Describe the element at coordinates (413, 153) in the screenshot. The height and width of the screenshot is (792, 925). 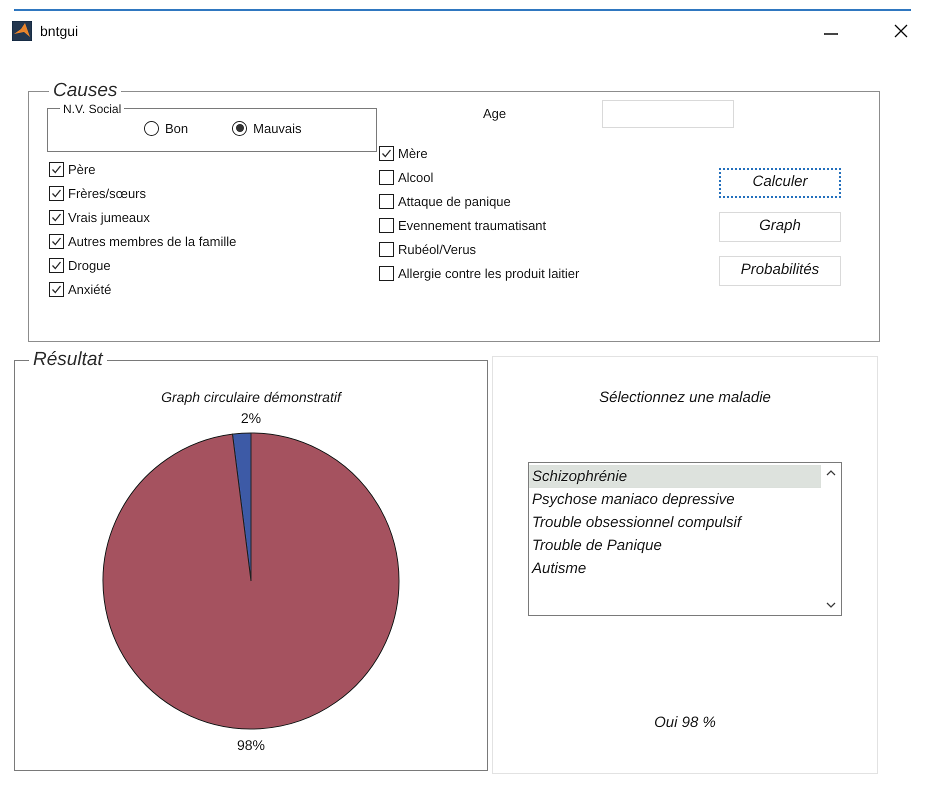
I see `checkbox-label: Mère` at that location.